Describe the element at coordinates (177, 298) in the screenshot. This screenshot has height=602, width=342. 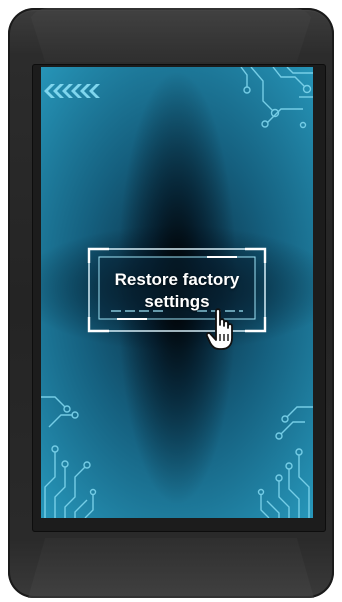
I see `restore-factory-settings-button: Restore factory settings` at that location.